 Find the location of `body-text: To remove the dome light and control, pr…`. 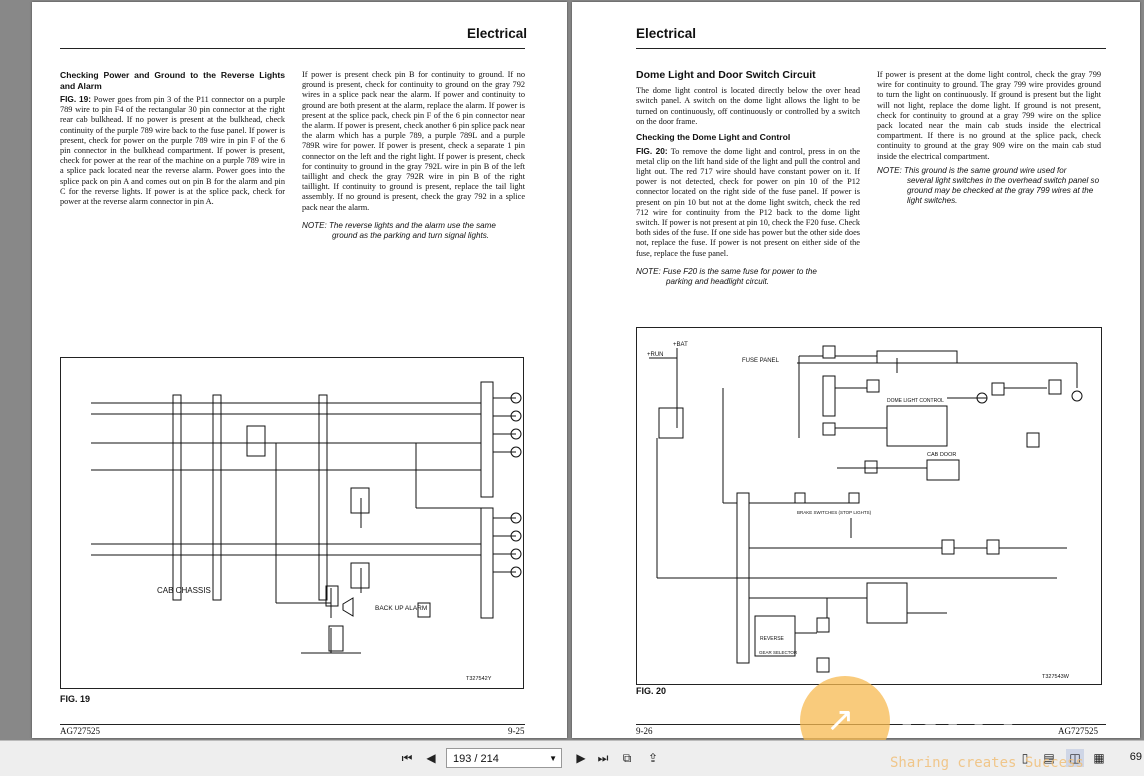

body-text: To remove the dome light and control, pr… is located at coordinates (748, 202).